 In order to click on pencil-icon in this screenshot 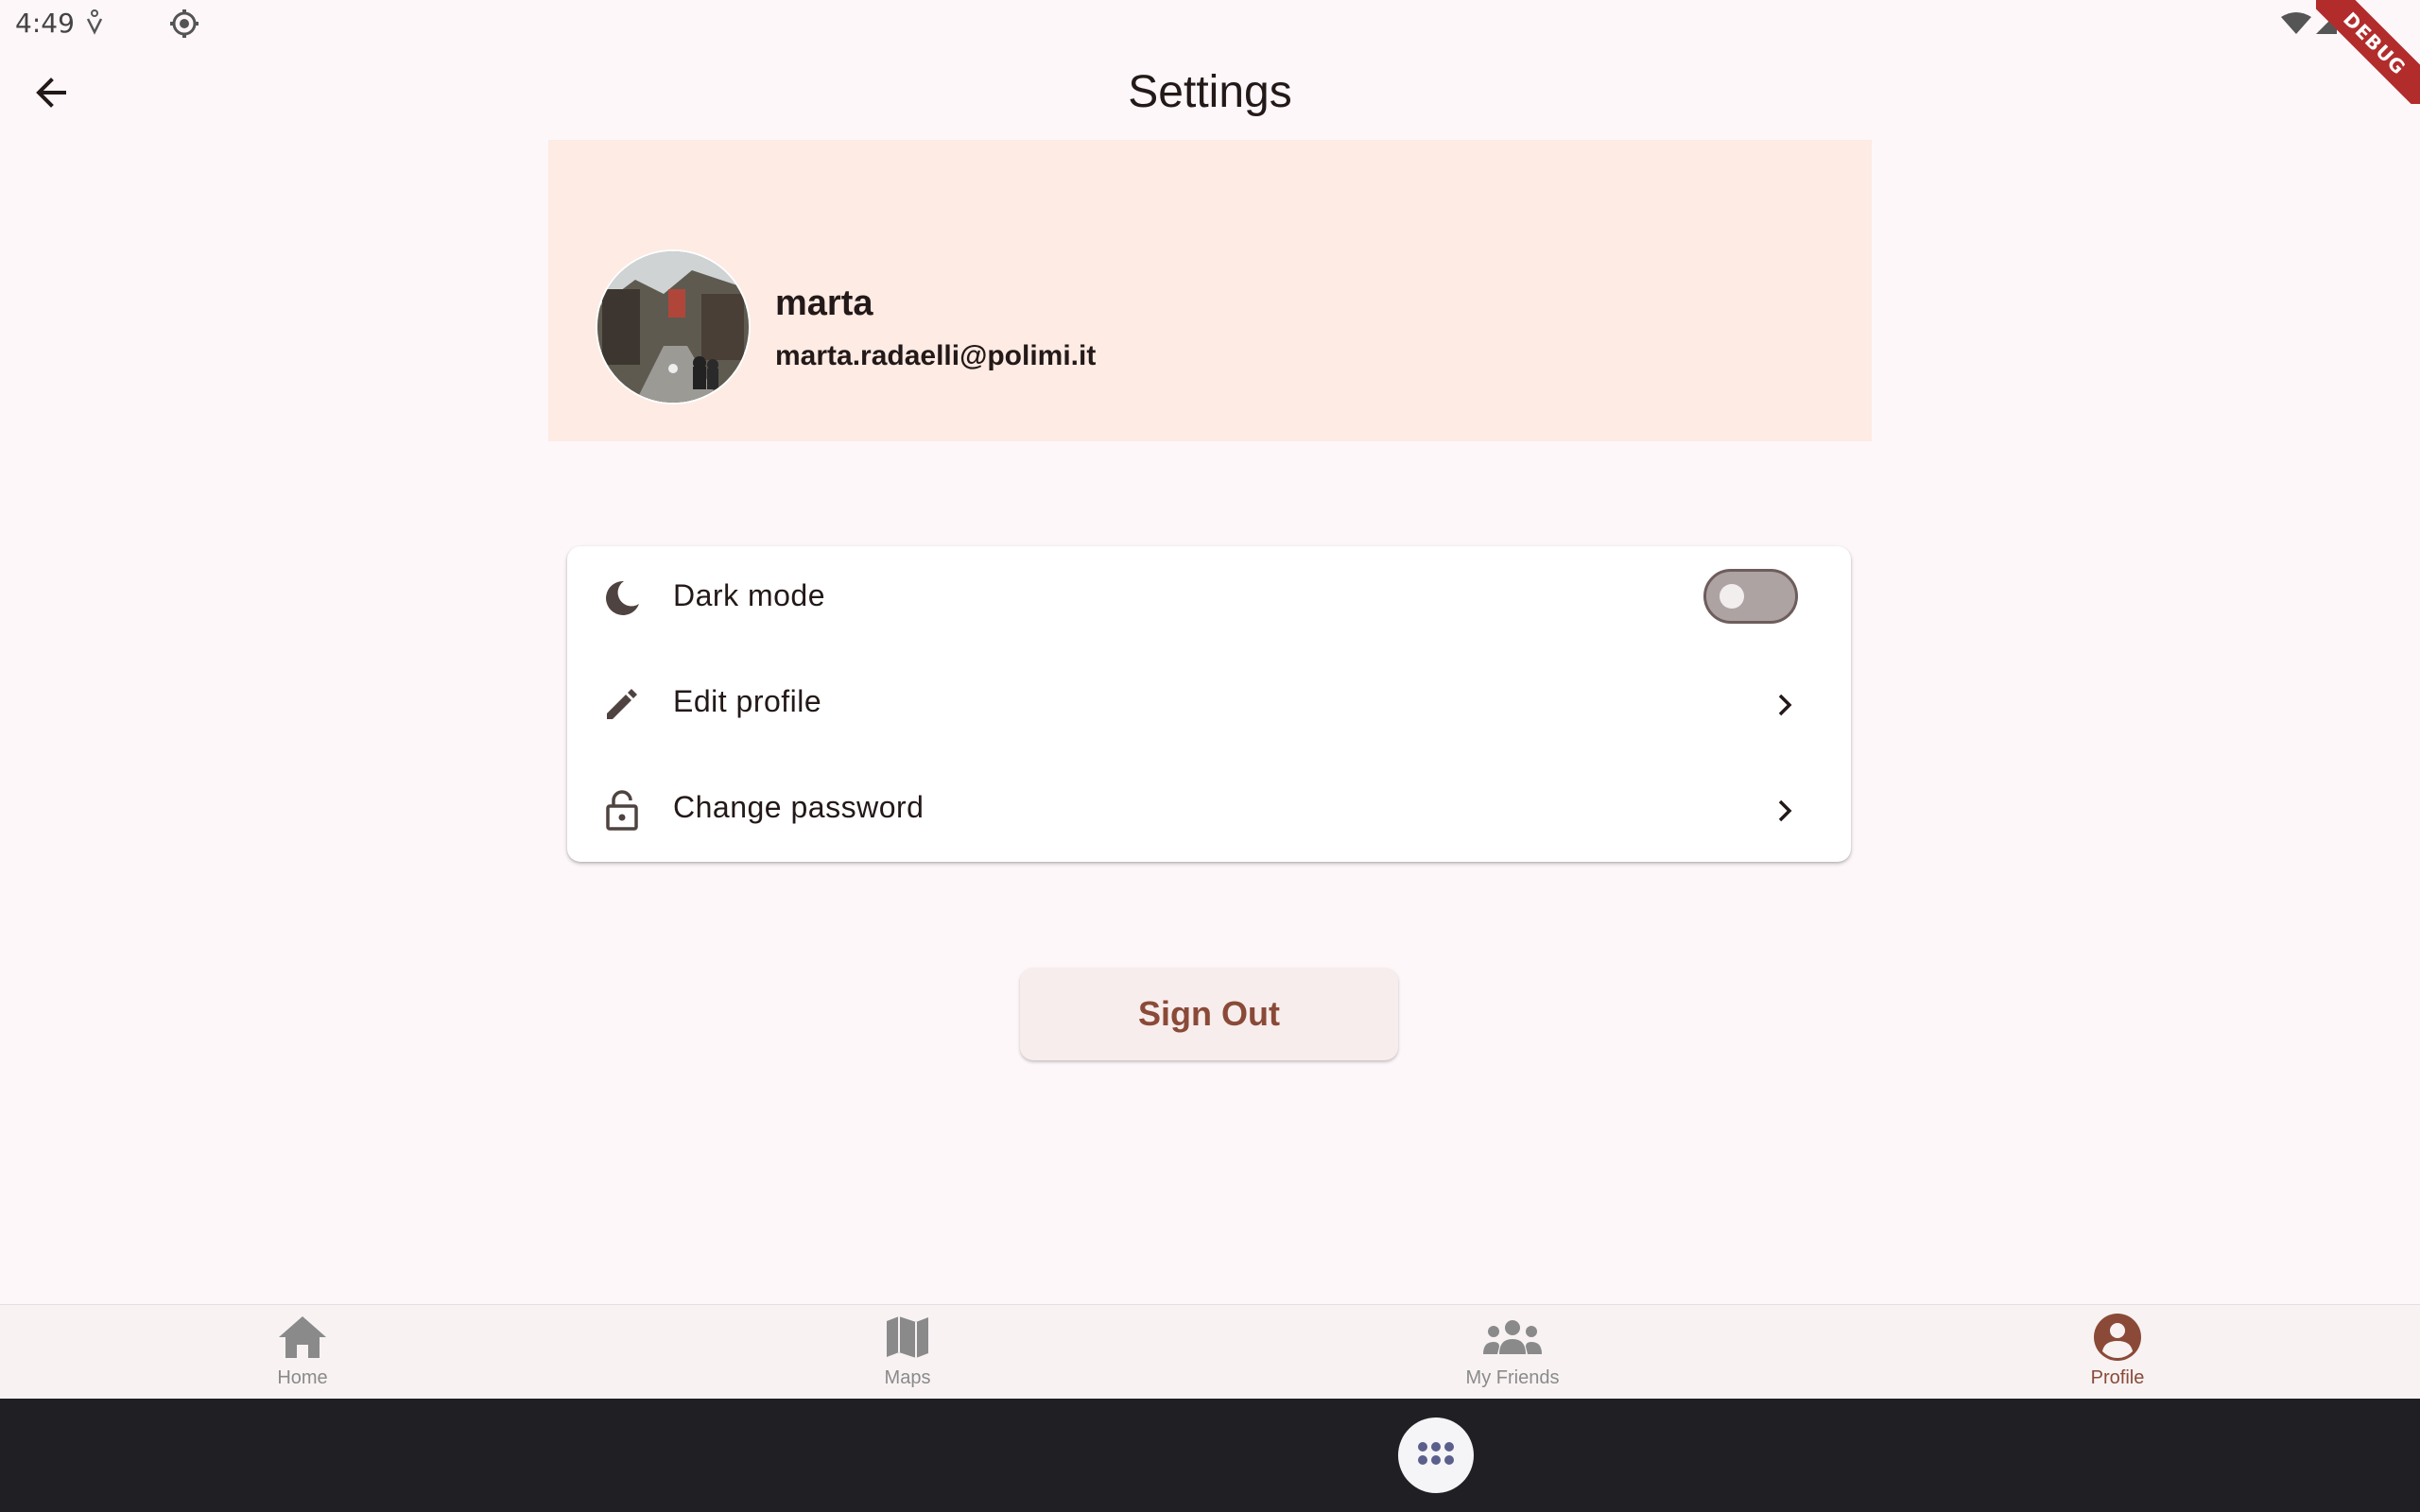, I will do `click(622, 704)`.